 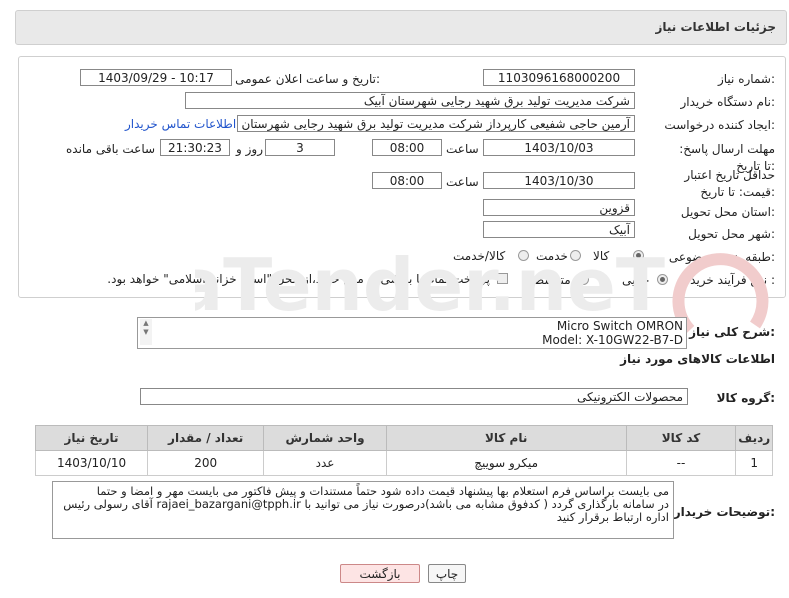 I want to click on scroll-arrows-icon: ▲ ▼, so click(x=146, y=327).